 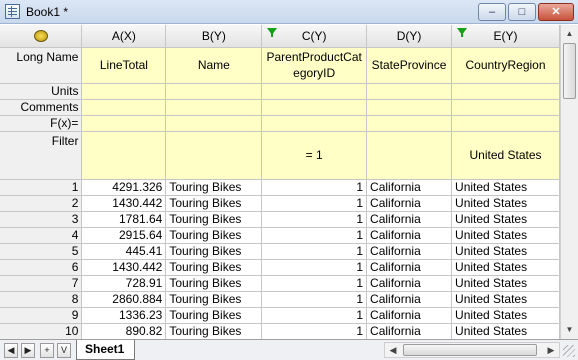 I want to click on horizontal-scrollbar: ◀ ▶, so click(x=472, y=350).